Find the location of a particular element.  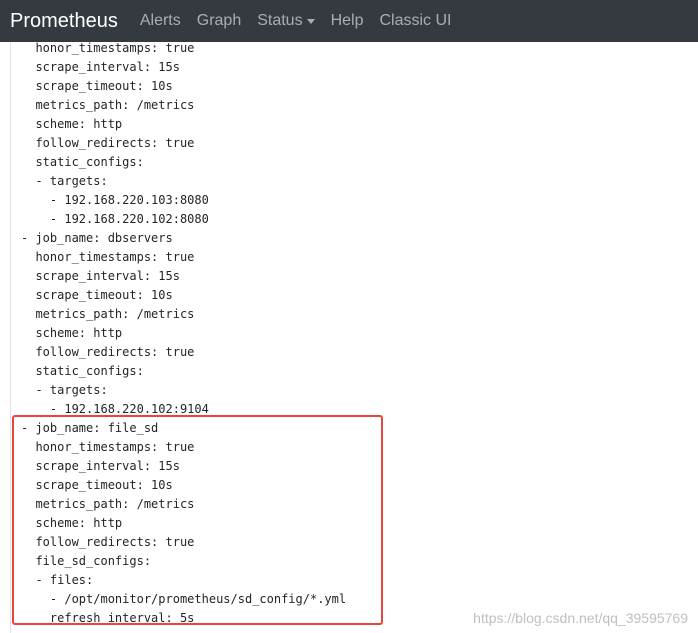

nav-graph: Graph is located at coordinates (219, 21).